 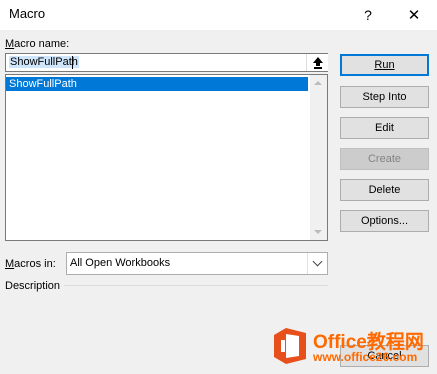 I want to click on macros-in-label: Macros in:, so click(x=30, y=264).